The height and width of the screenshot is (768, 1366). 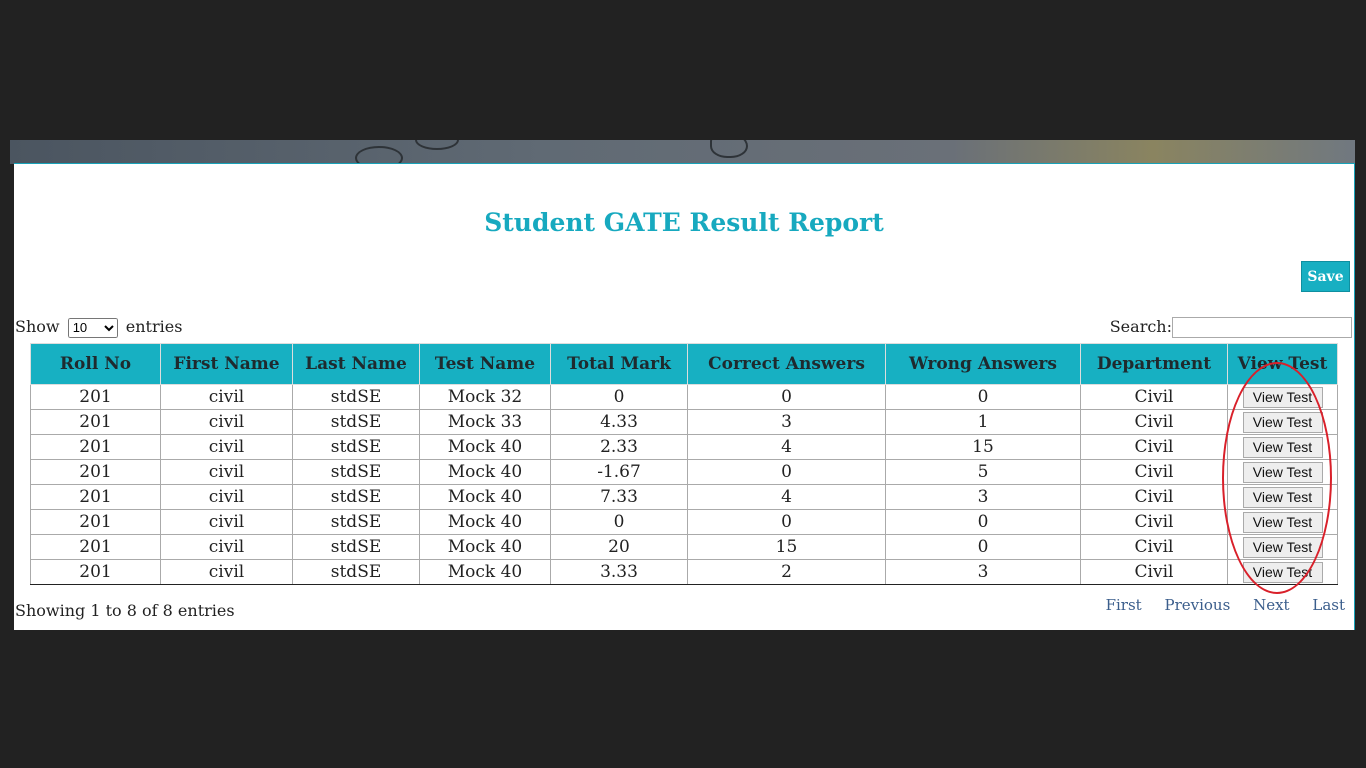 I want to click on entries-label: entries, so click(x=154, y=326).